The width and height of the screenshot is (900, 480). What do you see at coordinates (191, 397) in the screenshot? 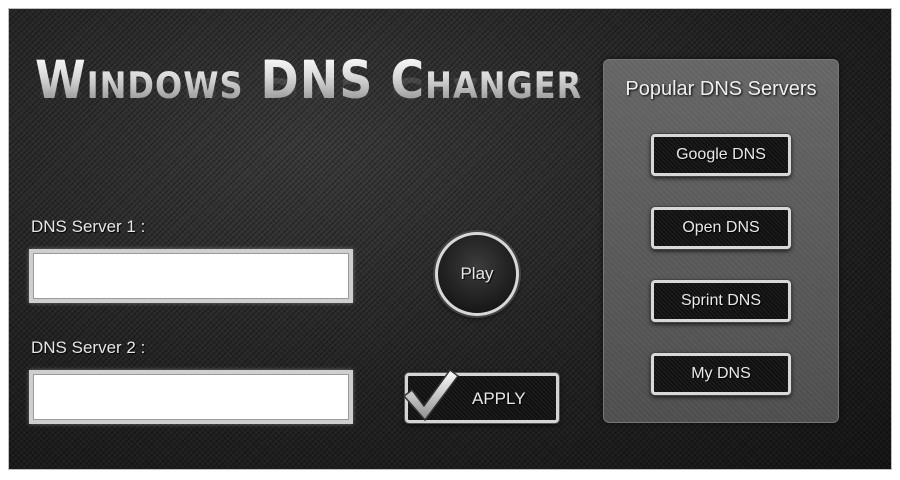
I see `dns-server-2-input` at bounding box center [191, 397].